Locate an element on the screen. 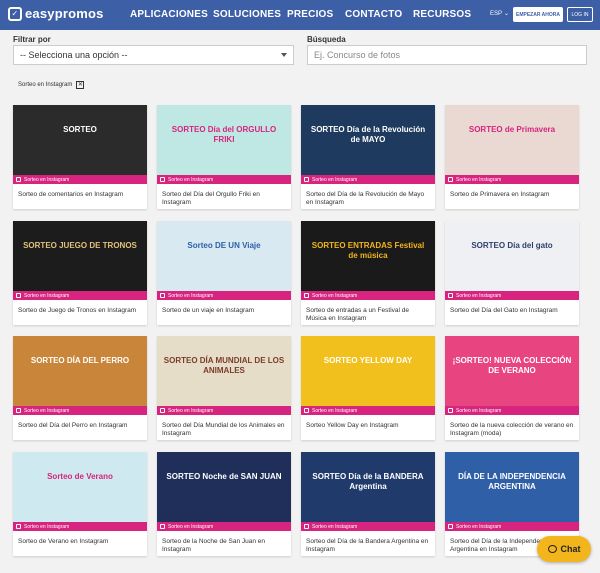  card-title: Sorteo del Día del Perro en Instagram is located at coordinates (80, 426).